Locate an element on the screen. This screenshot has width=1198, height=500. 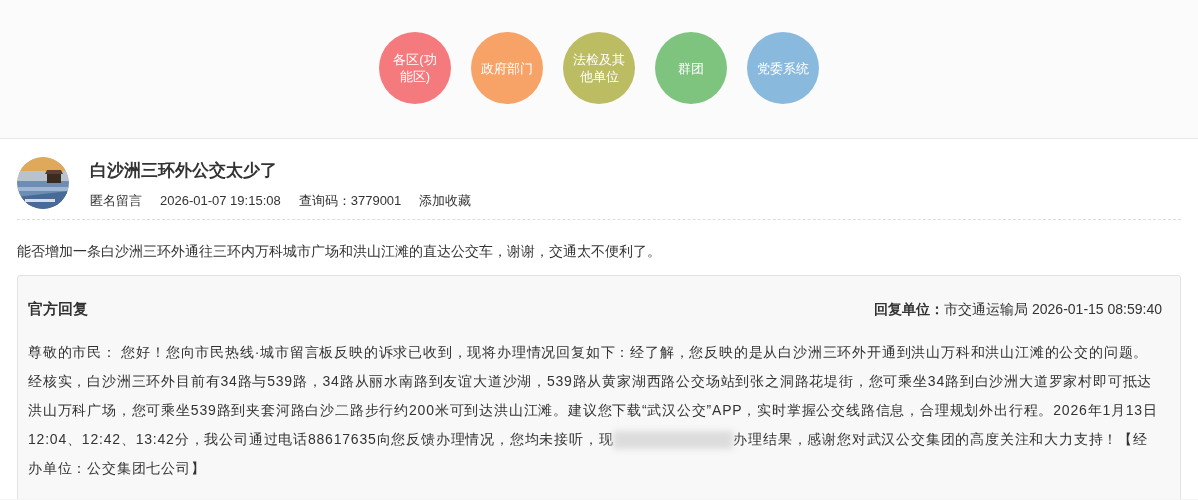
message-title: 白沙洲三环外公交太少了 is located at coordinates (184, 171).